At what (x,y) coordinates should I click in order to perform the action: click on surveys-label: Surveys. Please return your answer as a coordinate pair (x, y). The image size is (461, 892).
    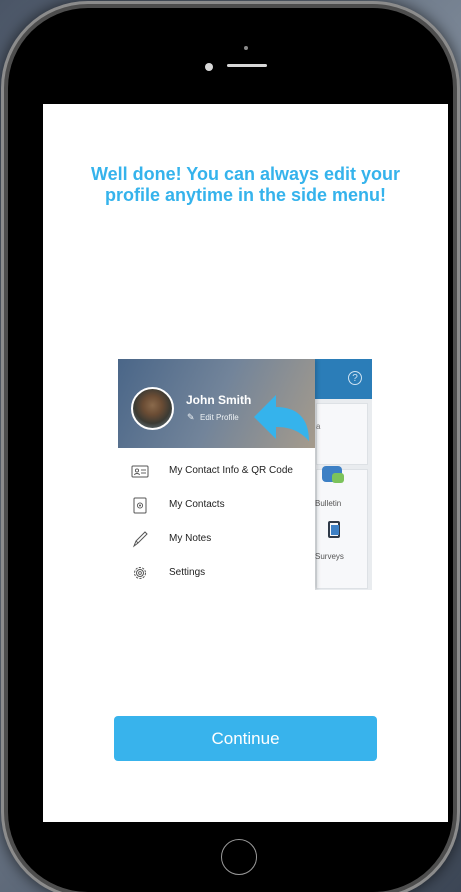
    Looking at the image, I should click on (329, 556).